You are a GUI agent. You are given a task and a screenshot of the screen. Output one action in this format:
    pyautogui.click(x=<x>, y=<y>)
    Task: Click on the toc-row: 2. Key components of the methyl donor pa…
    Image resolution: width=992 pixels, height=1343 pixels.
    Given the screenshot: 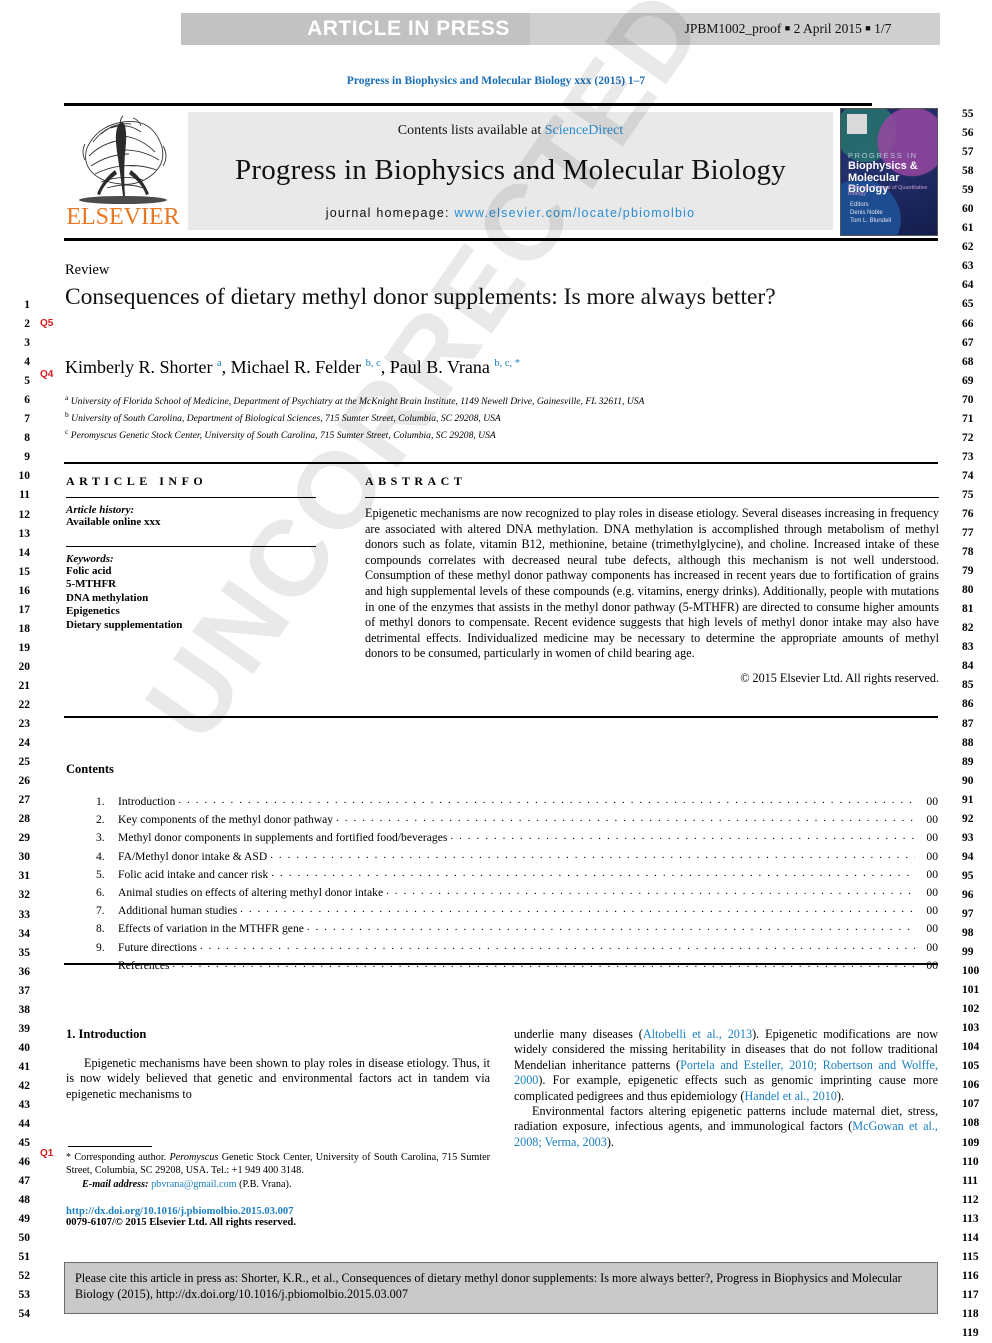 What is the action you would take?
    pyautogui.click(x=517, y=819)
    